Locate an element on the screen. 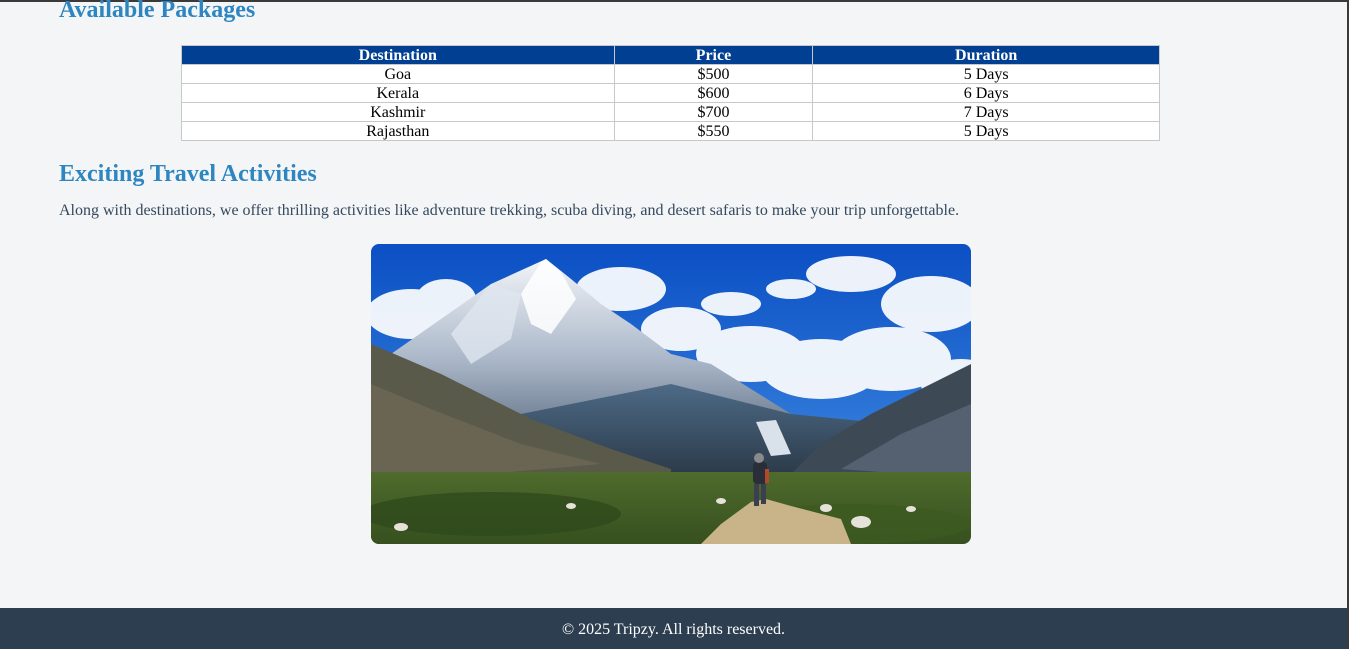 The width and height of the screenshot is (1349, 649). table-row: Rajasthan $550 5 Days is located at coordinates (670, 131).